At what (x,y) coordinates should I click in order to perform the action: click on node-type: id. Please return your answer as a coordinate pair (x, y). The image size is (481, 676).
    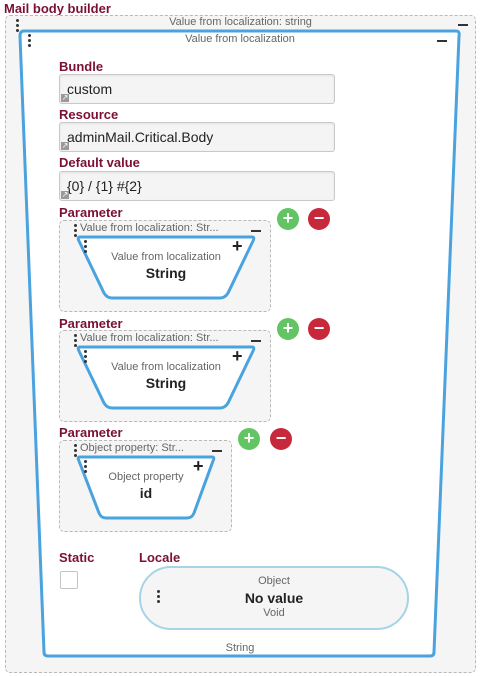
    Looking at the image, I should click on (146, 493).